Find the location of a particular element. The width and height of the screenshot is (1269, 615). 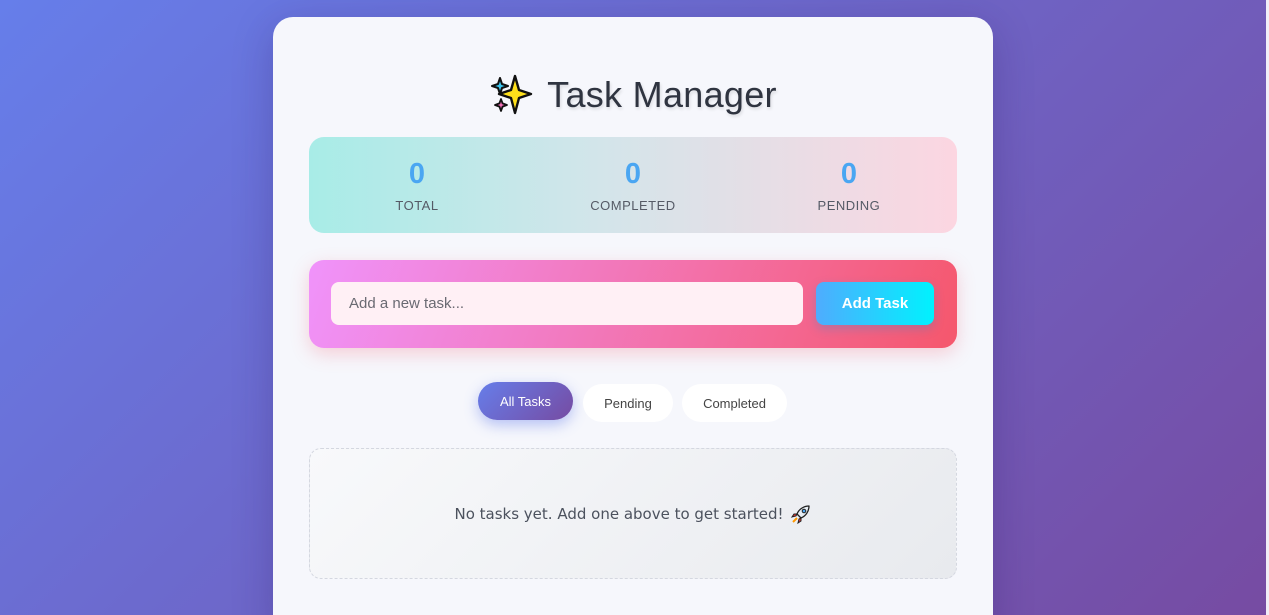

header: Task Manager is located at coordinates (633, 95).